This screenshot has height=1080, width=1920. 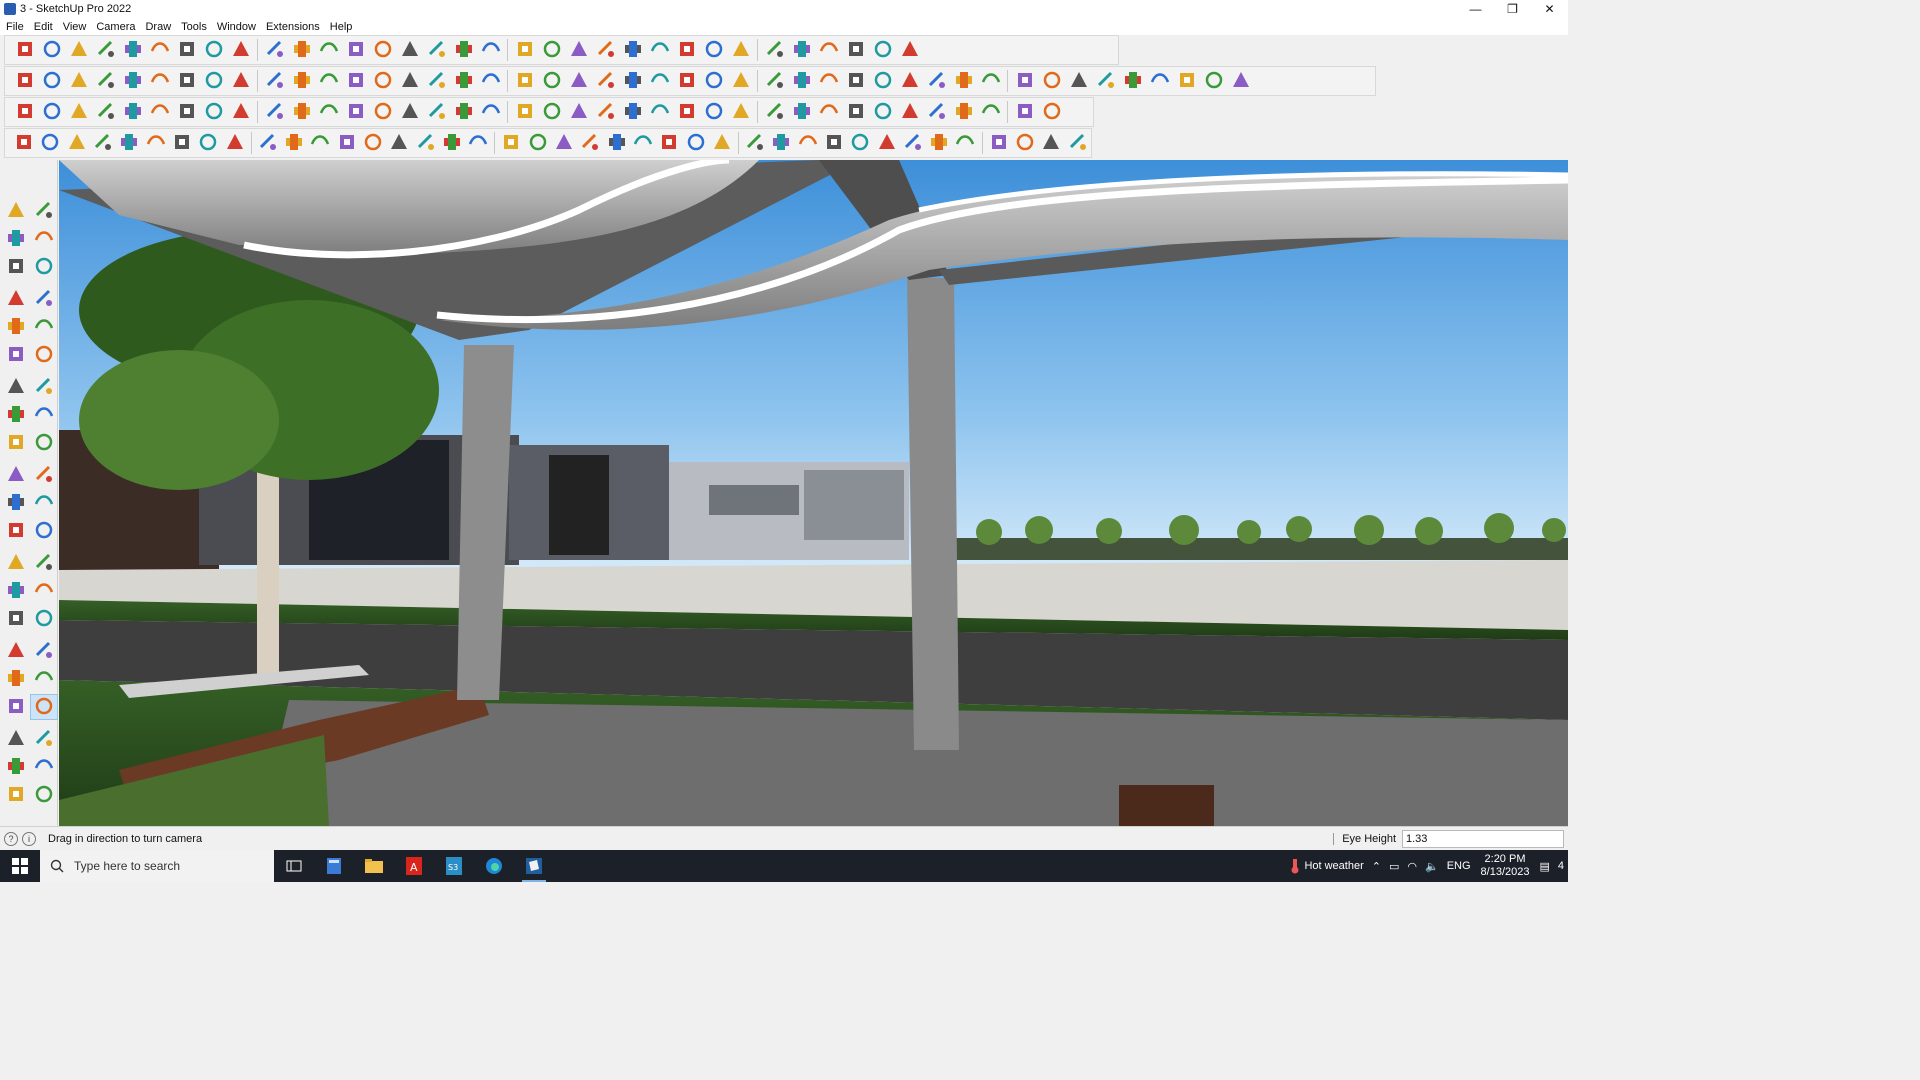 What do you see at coordinates (436, 50) in the screenshot?
I see `pan-button` at bounding box center [436, 50].